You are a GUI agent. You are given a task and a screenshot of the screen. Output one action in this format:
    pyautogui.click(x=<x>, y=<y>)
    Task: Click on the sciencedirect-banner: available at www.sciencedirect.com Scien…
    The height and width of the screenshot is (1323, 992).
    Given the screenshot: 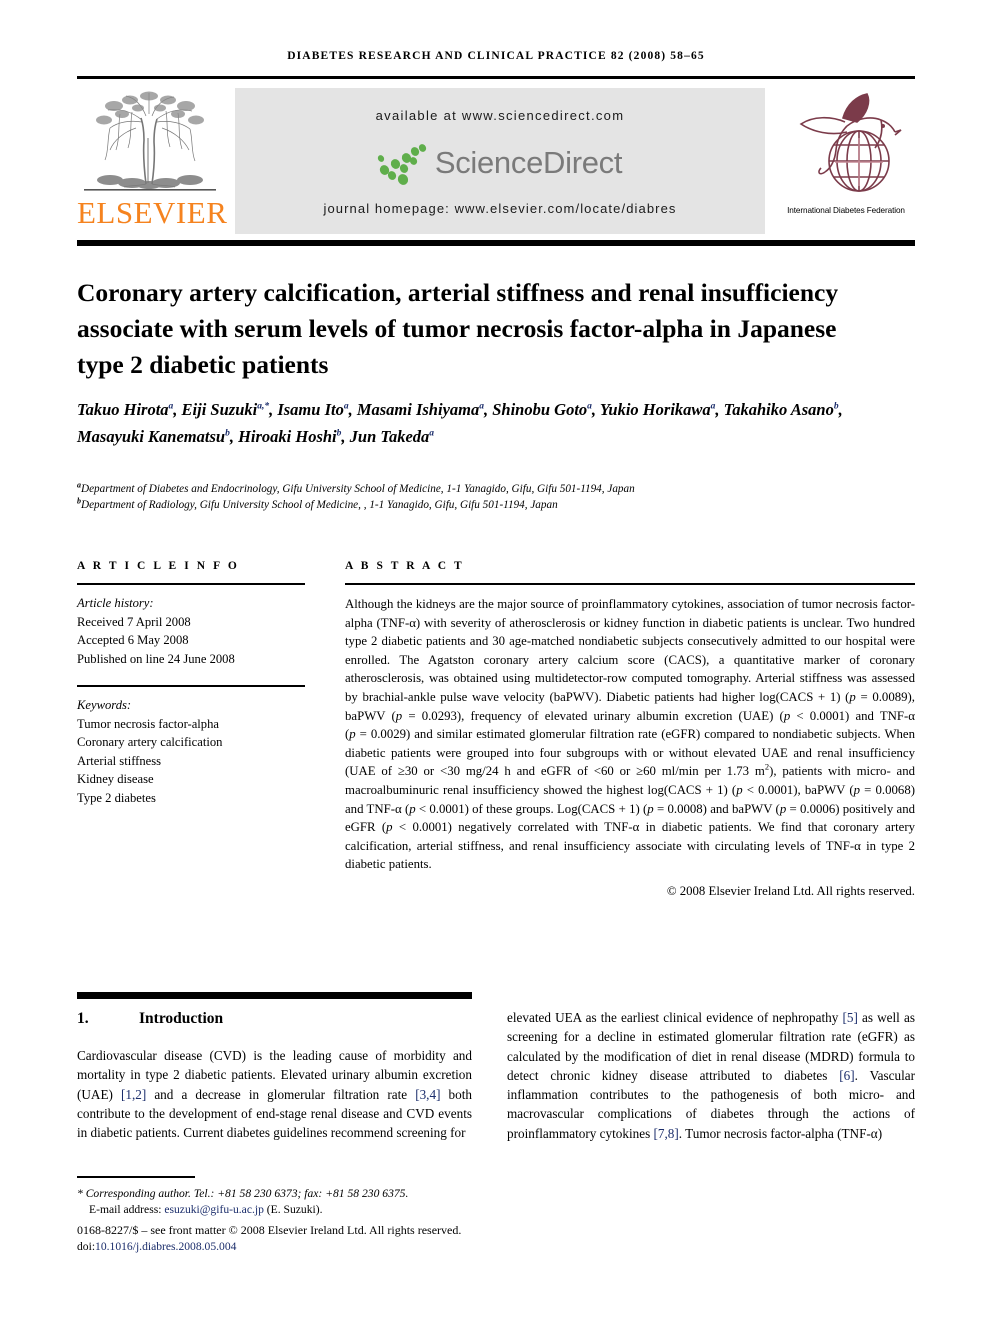 What is the action you would take?
    pyautogui.click(x=500, y=161)
    